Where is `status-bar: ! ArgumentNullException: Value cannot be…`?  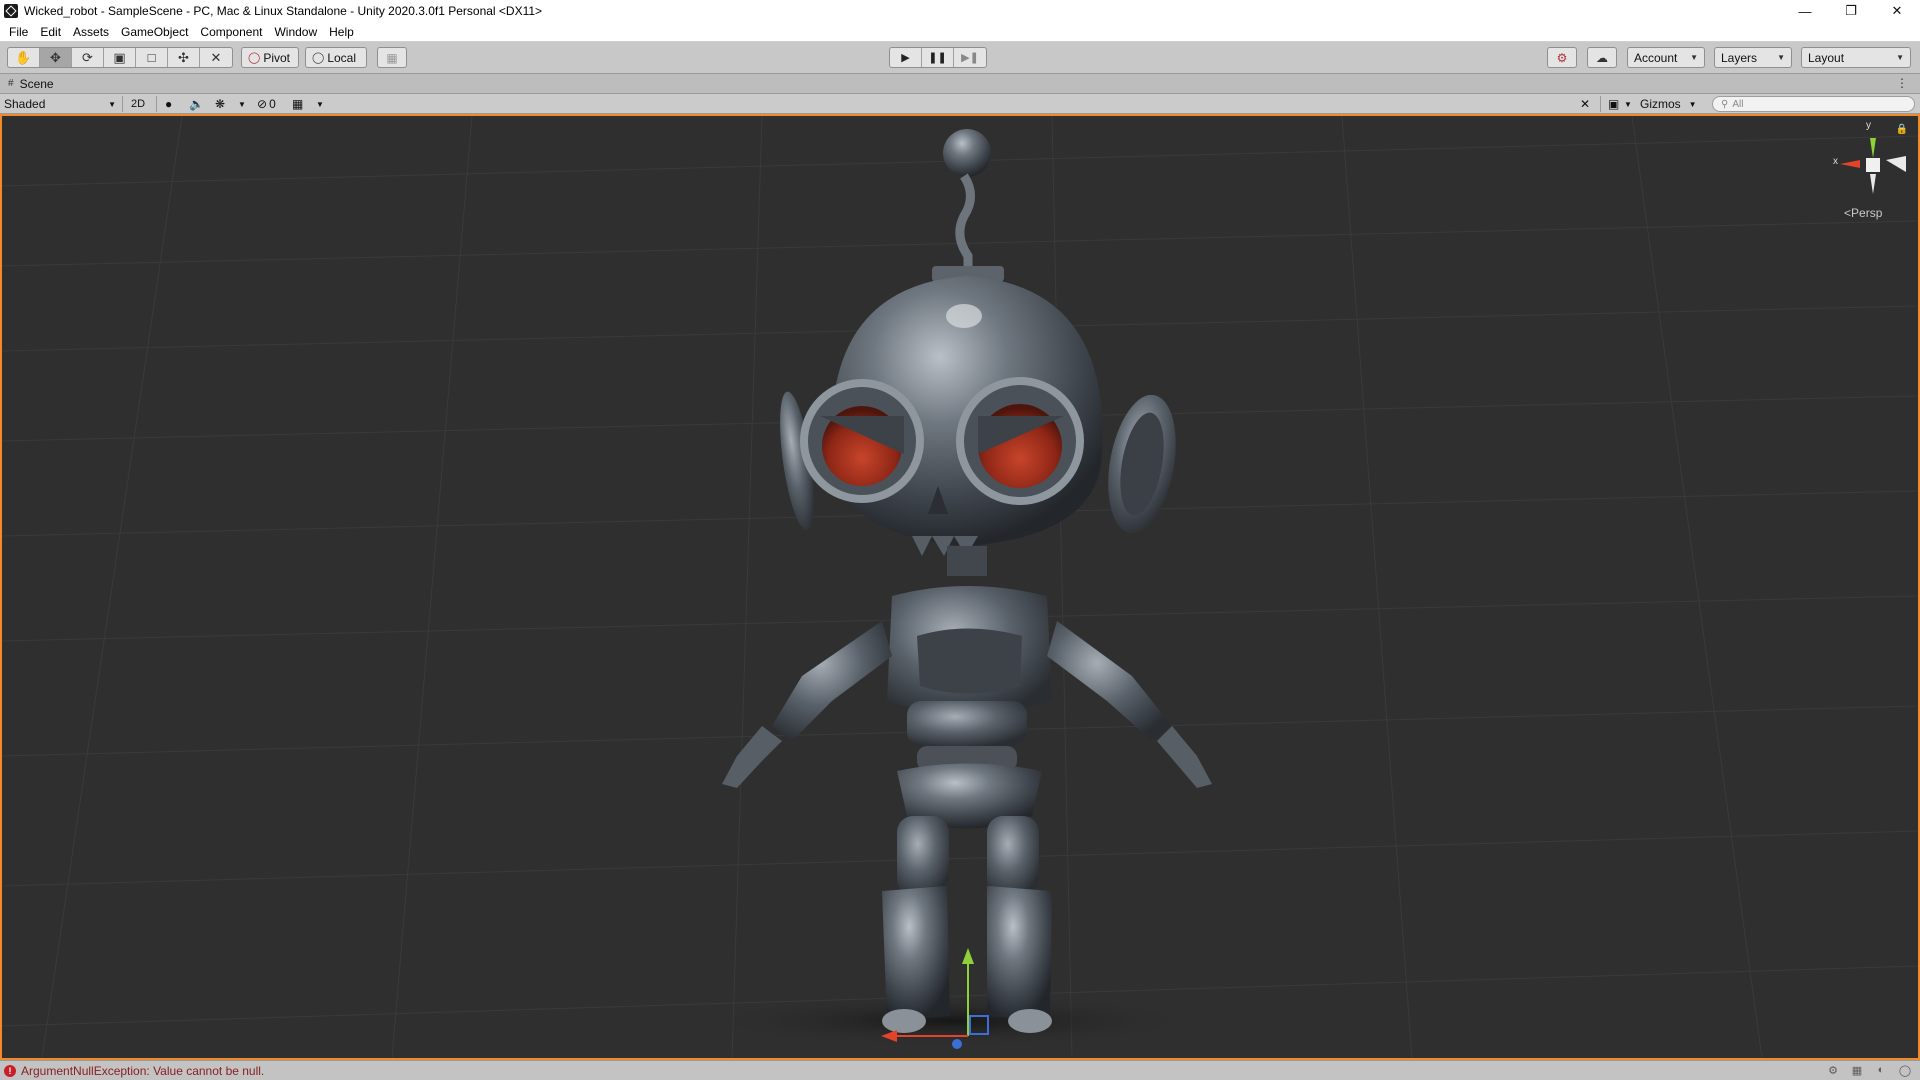
status-bar: ! ArgumentNullException: Value cannot be… is located at coordinates (960, 1070).